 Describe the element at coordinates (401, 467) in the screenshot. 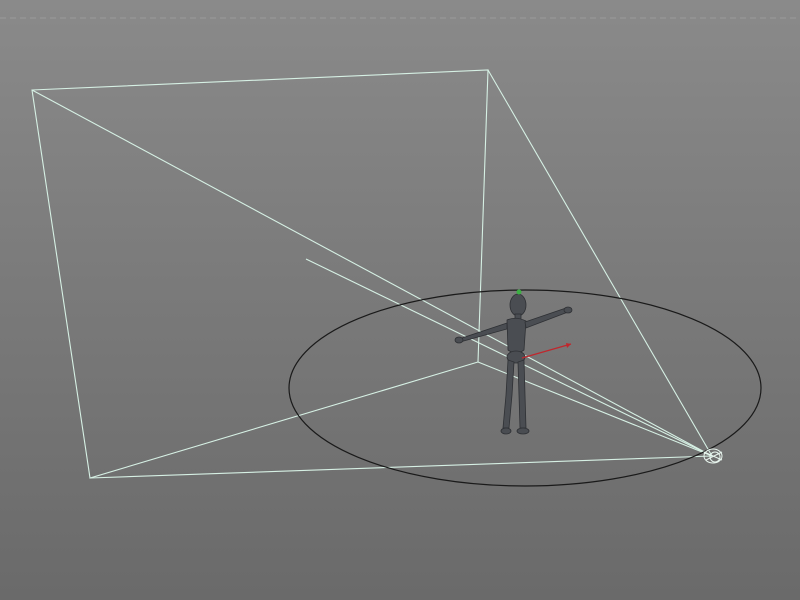

I see `frustum-edge-bottom-left` at that location.